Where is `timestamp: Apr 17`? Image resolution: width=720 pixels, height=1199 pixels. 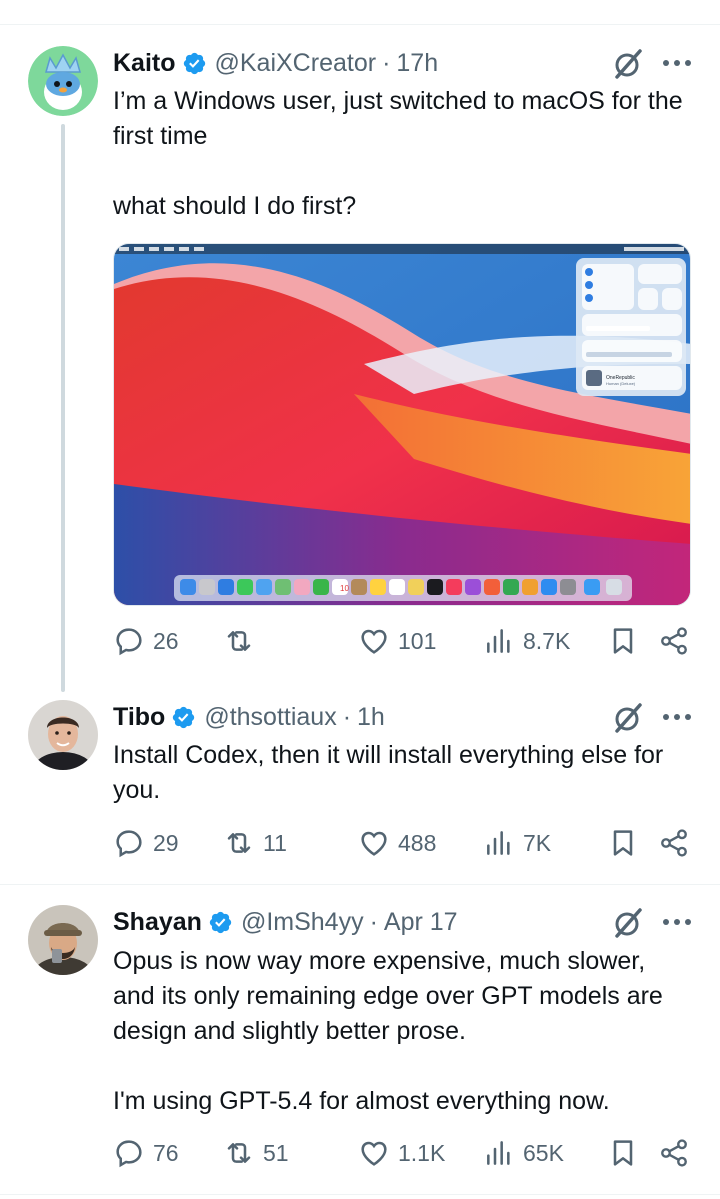 timestamp: Apr 17 is located at coordinates (421, 922).